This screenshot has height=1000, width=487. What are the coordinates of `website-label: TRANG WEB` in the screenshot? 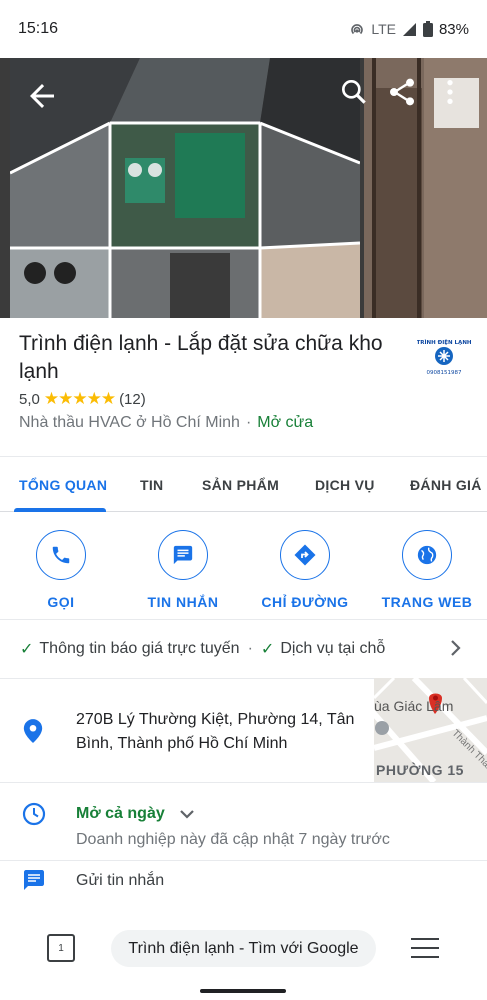 It's located at (427, 602).